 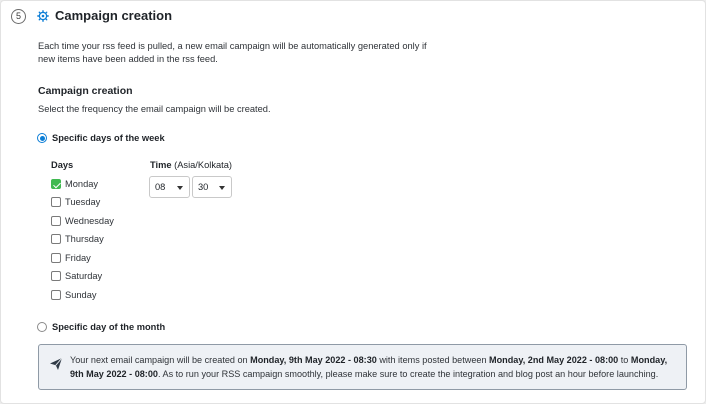 I want to click on day-checkbox-friday: Friday, so click(x=71, y=258).